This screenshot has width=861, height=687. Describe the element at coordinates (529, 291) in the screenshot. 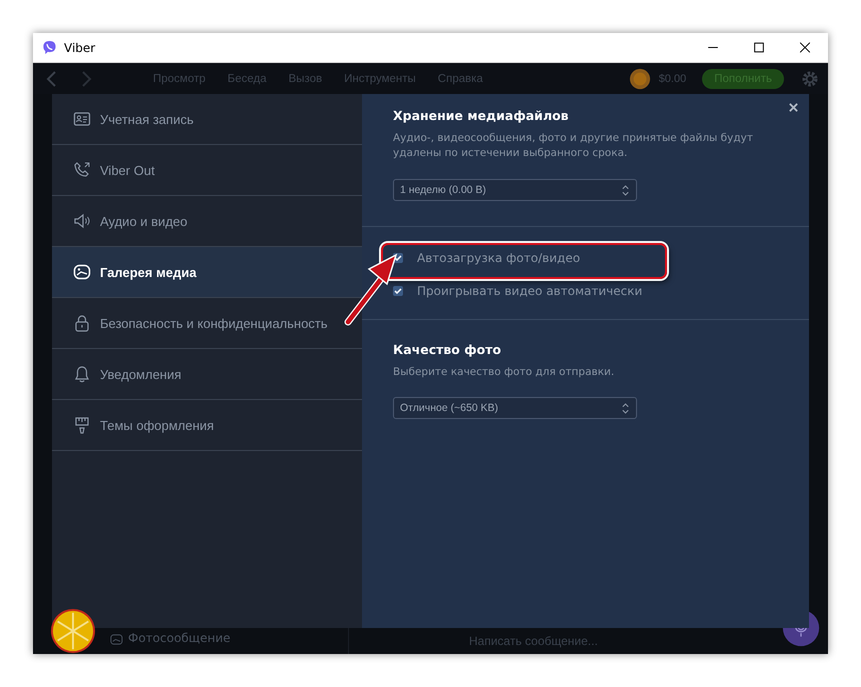

I see `checkbox-label: Проигрывать видео автоматически` at that location.